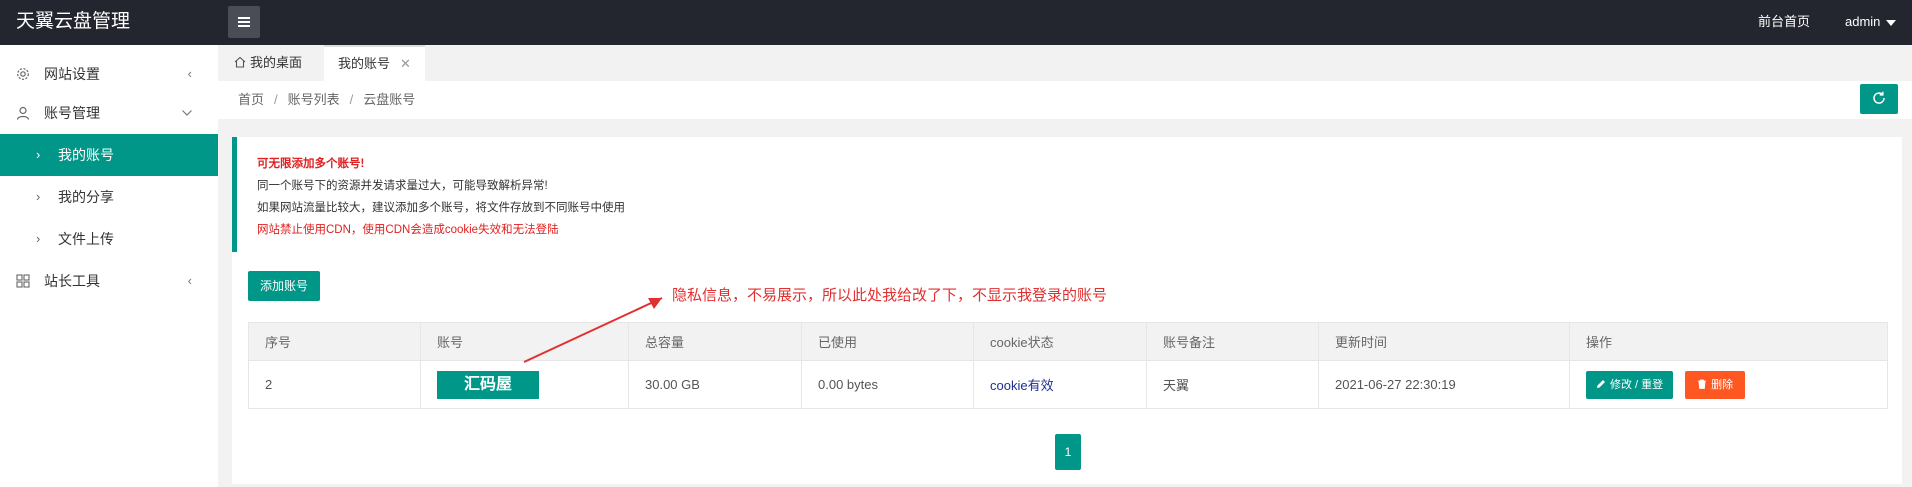 The width and height of the screenshot is (1912, 487). What do you see at coordinates (314, 99) in the screenshot?
I see `breadcrumb-account-list: 账号列表` at bounding box center [314, 99].